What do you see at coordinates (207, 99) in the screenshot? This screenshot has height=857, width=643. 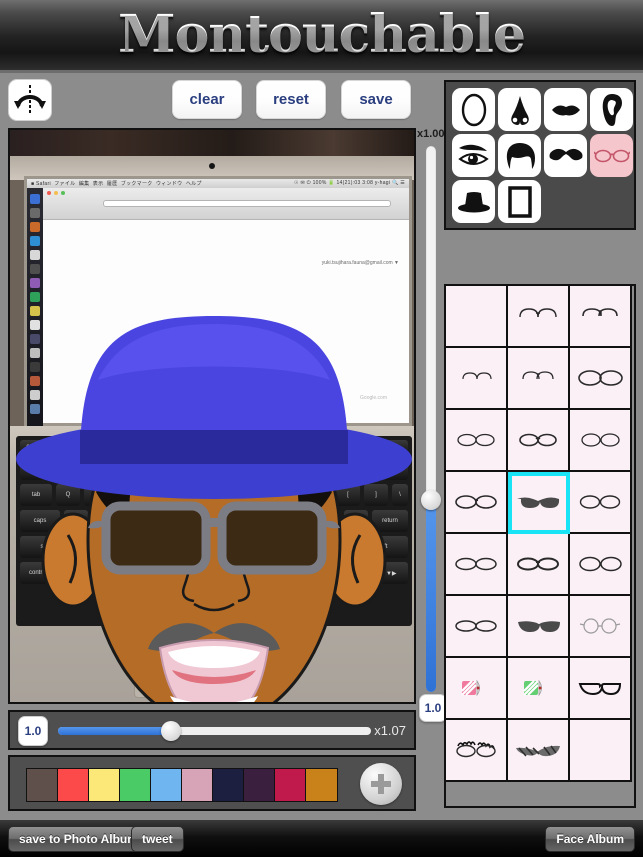 I see `clear-button: clear` at bounding box center [207, 99].